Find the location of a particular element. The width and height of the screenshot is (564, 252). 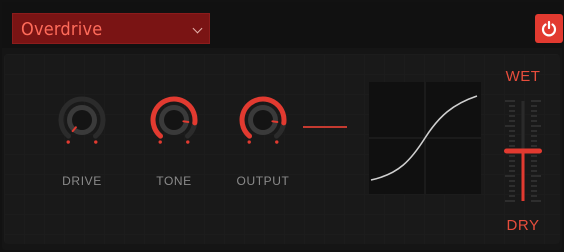

power-button is located at coordinates (549, 28).